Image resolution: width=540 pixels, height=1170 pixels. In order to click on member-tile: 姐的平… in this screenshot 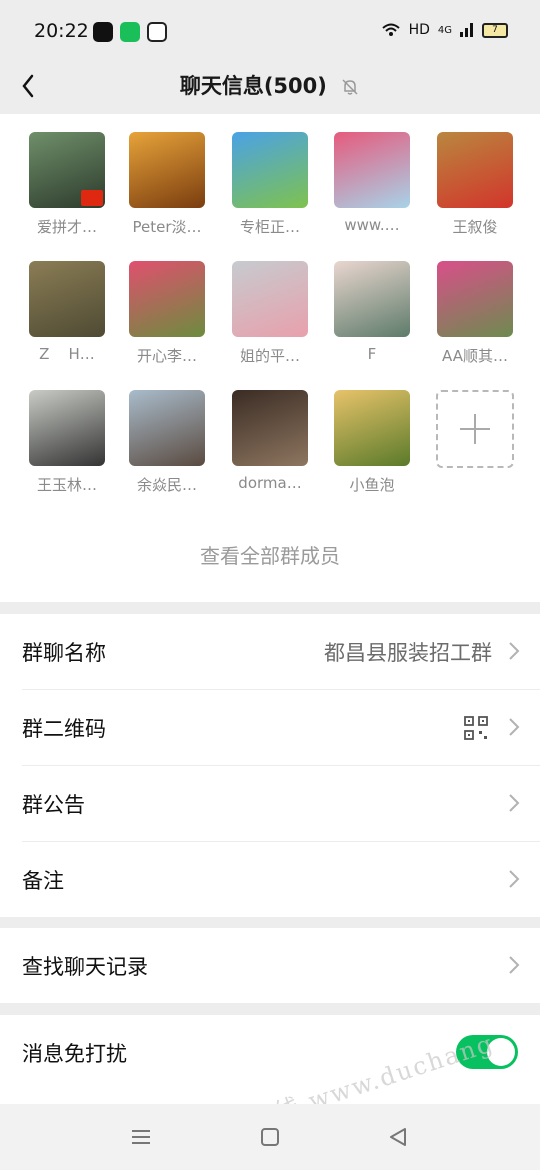, I will do `click(270, 313)`.